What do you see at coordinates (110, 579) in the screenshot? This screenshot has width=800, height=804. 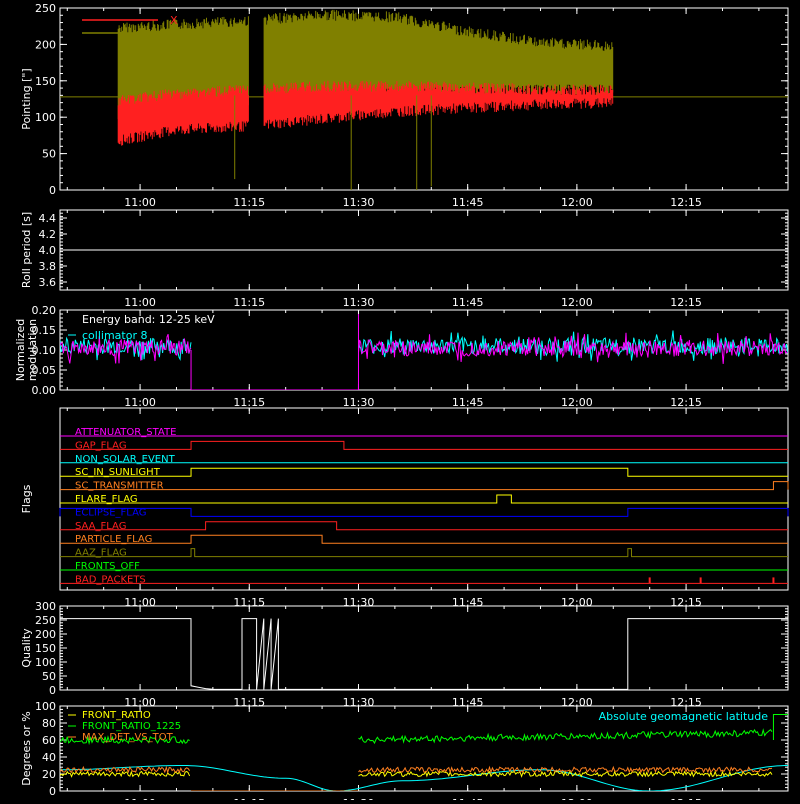 I see `flag-label: BAD_PACKETS` at bounding box center [110, 579].